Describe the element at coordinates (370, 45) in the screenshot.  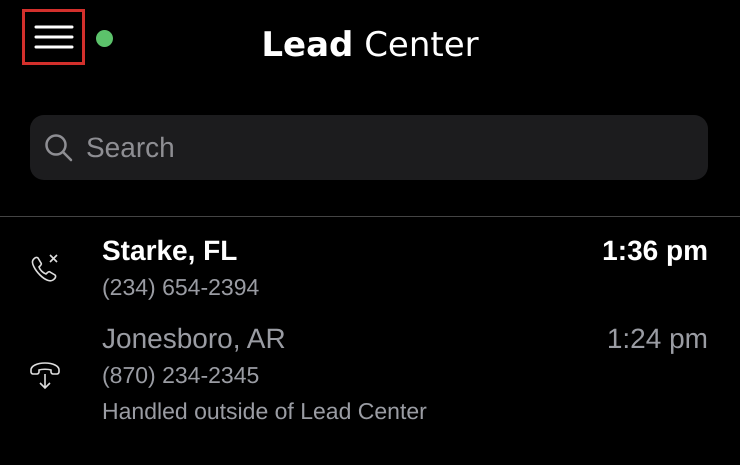
I see `app-title: Lead Center` at that location.